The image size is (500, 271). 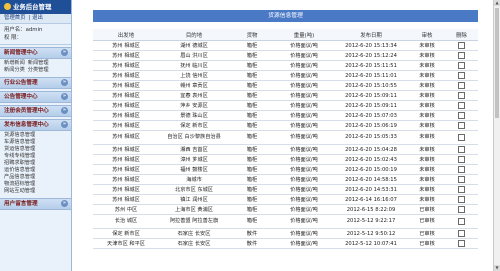 I want to click on table-row: 苏州 相城区 海城市 箱柜 价格面议/吨 2012-6-20 14:58:15 未审核, so click(x=285, y=179).